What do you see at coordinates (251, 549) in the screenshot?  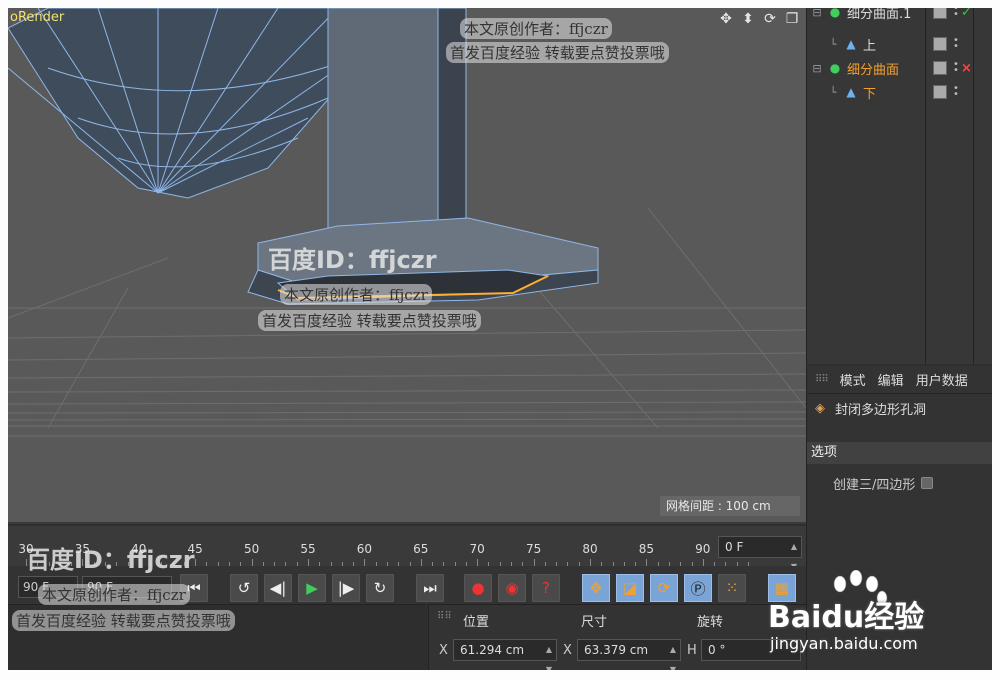 I see `timeline-tick-label: 50` at bounding box center [251, 549].